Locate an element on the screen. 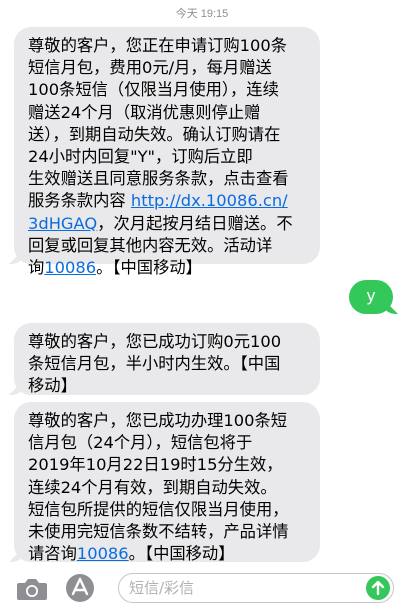 Image resolution: width=404 pixels, height=605 pixels. send-arrow-icon is located at coordinates (378, 588).